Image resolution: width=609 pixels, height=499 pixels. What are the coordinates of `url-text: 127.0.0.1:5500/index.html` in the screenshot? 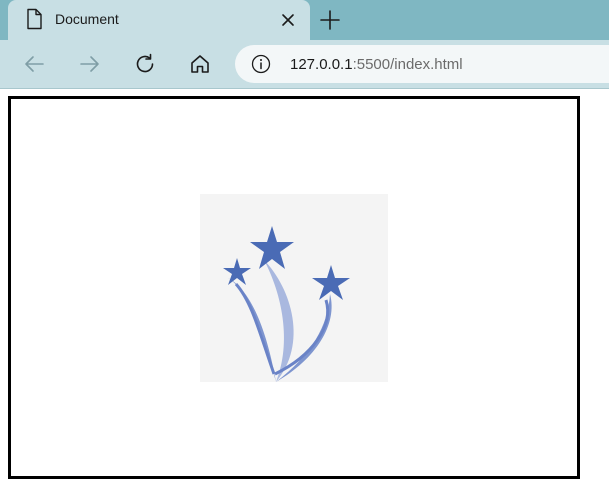 It's located at (376, 64).